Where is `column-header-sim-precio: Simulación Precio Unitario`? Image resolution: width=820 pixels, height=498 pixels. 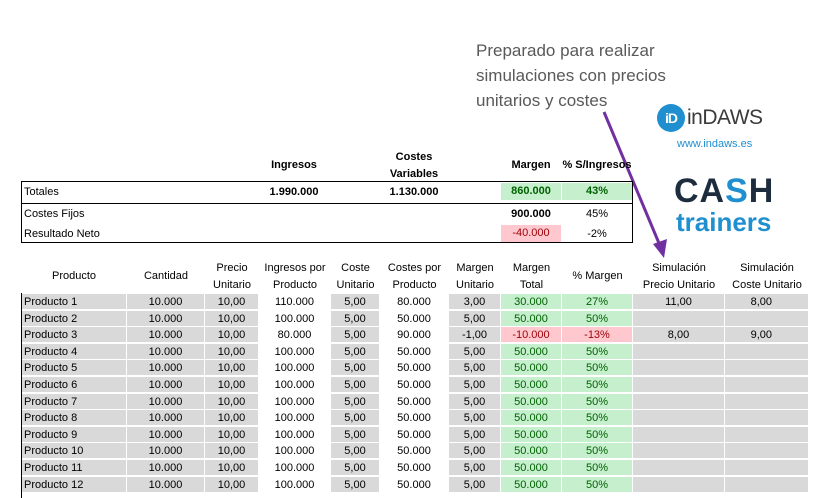
column-header-sim-precio: Simulación Precio Unitario is located at coordinates (679, 277).